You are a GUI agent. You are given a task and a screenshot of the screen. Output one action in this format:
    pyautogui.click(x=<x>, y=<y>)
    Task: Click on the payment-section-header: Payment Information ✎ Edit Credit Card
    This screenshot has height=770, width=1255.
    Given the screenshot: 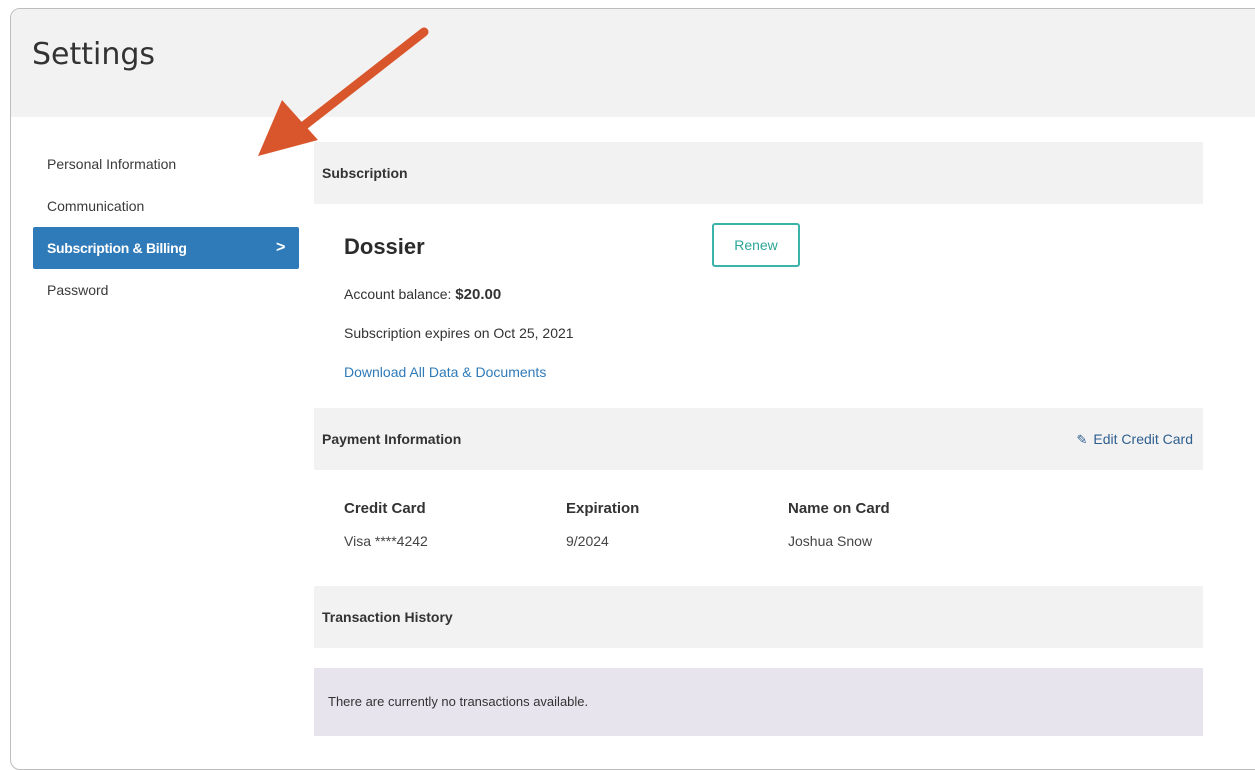 What is the action you would take?
    pyautogui.click(x=758, y=439)
    